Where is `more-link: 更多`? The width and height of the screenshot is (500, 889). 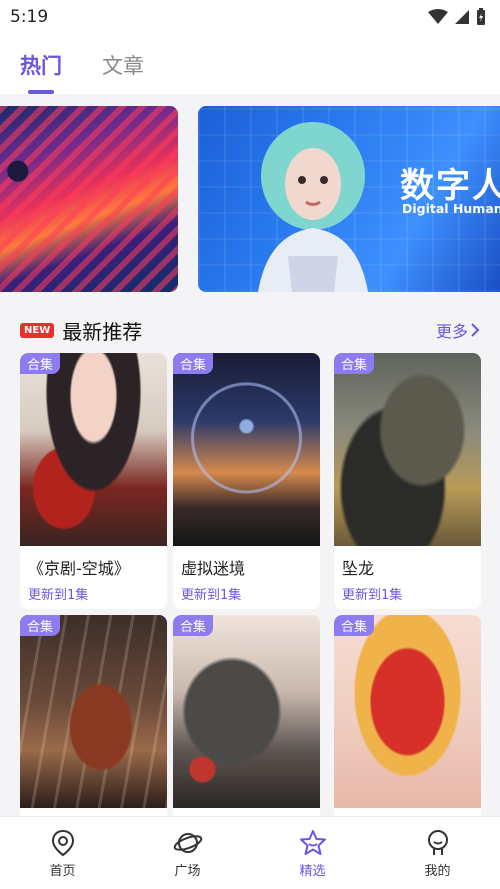 more-link: 更多 is located at coordinates (458, 330).